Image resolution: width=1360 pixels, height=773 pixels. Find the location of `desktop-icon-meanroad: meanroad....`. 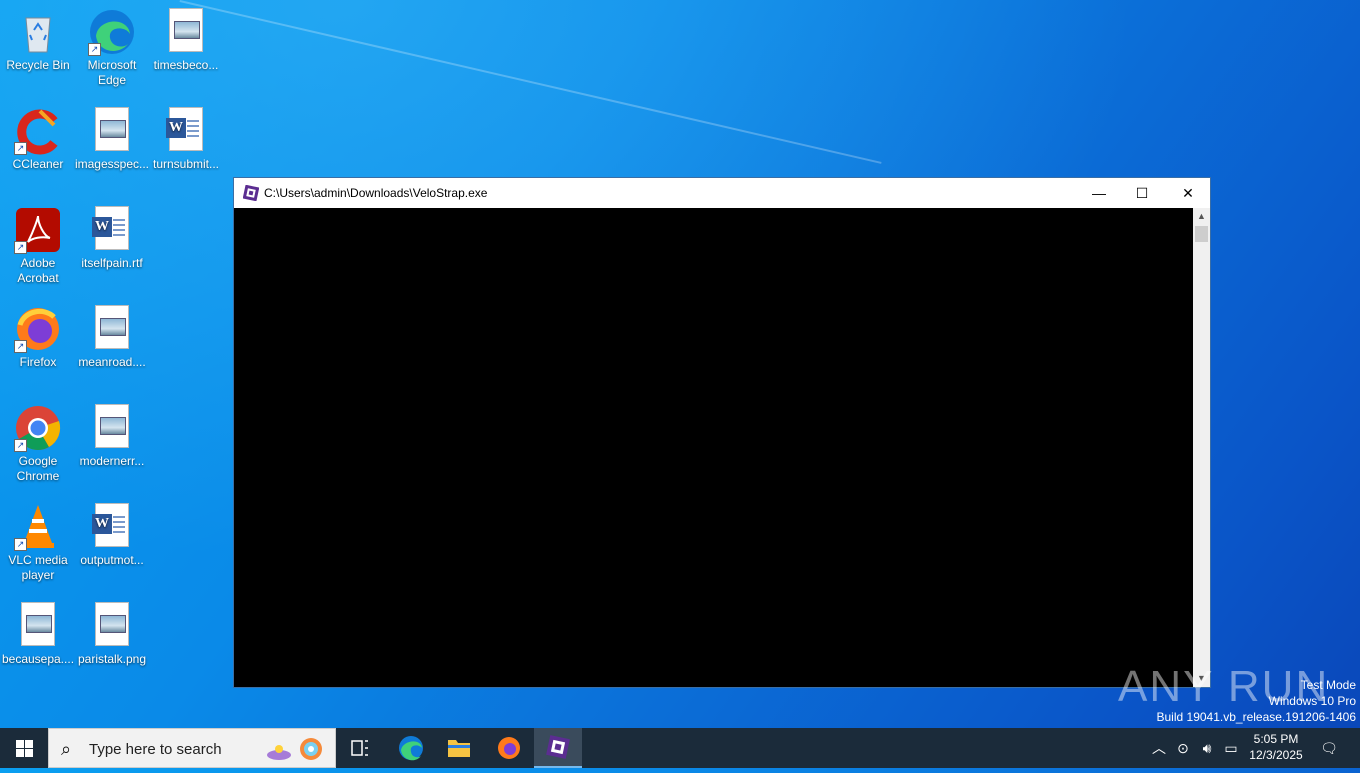

desktop-icon-meanroad: meanroad.... is located at coordinates (112, 337).